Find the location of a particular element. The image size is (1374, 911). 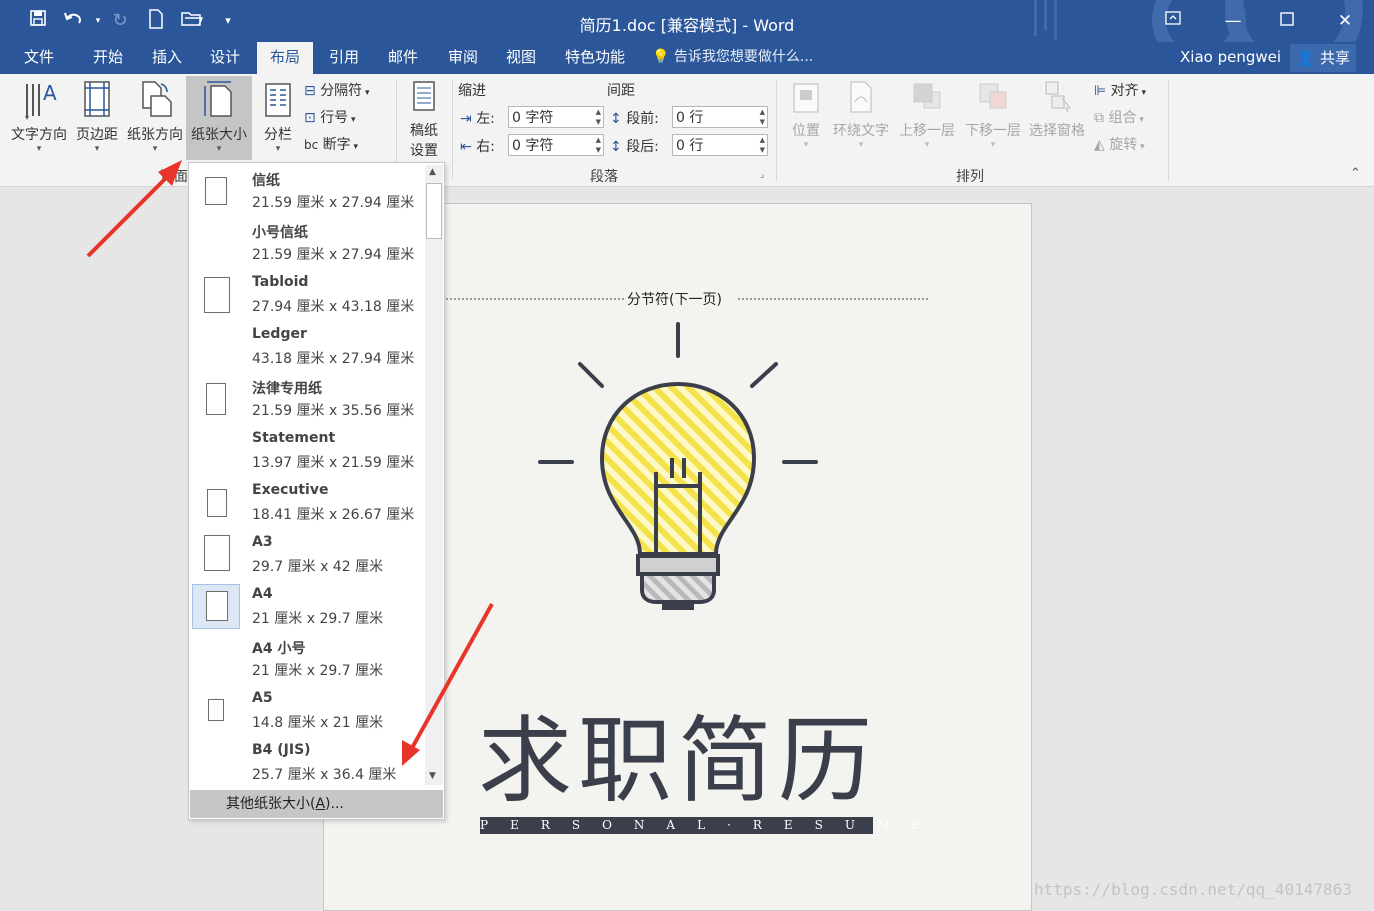

orientation-button: 纸张方向 ▾ is located at coordinates (155, 116).